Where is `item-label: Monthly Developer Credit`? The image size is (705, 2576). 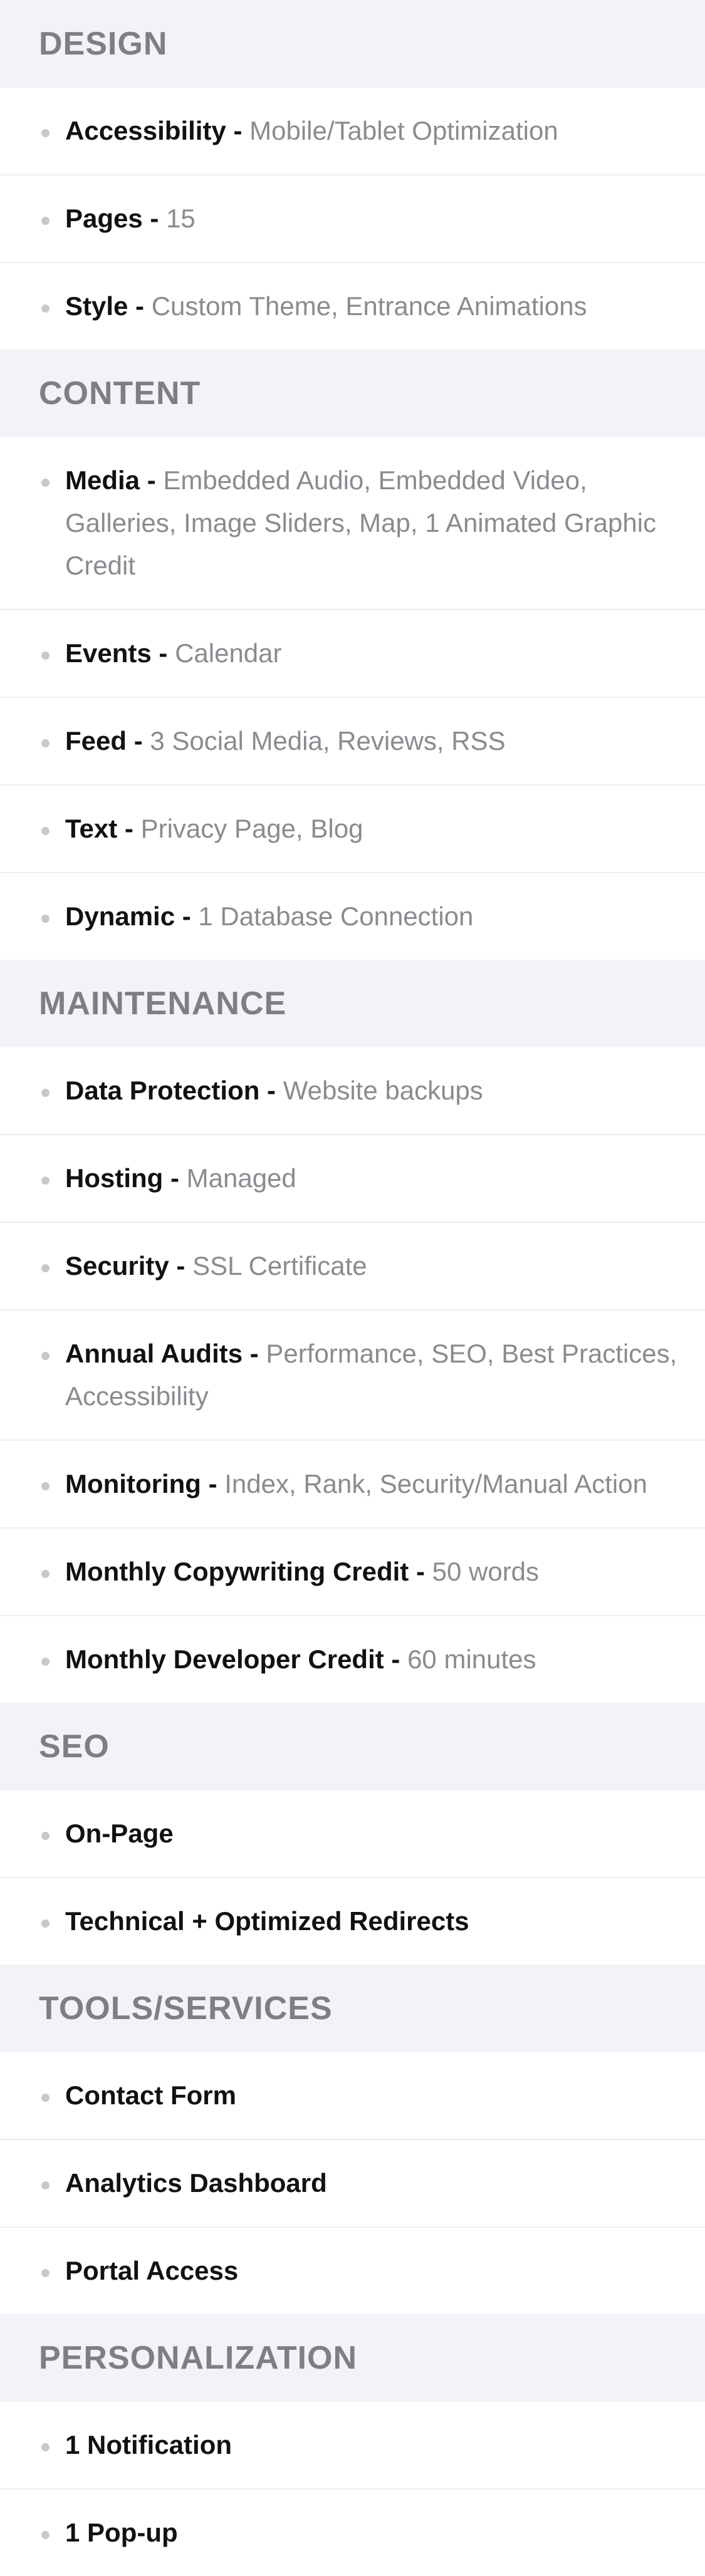
item-label: Monthly Developer Credit is located at coordinates (225, 1659).